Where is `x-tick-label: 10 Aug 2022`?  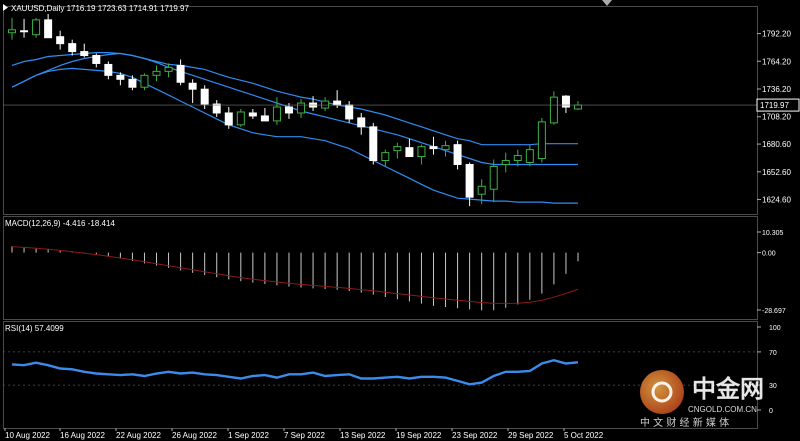
x-tick-label: 10 Aug 2022 is located at coordinates (27, 435).